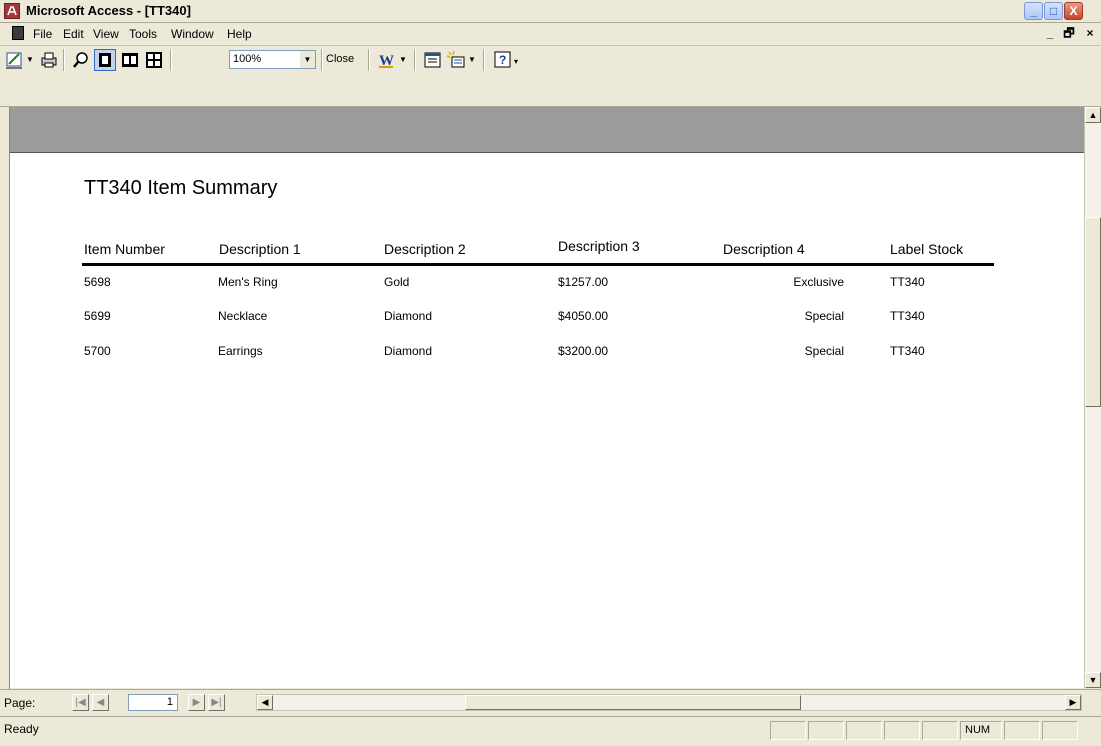  Describe the element at coordinates (153, 702) in the screenshot. I see `page-number-input: 1` at that location.